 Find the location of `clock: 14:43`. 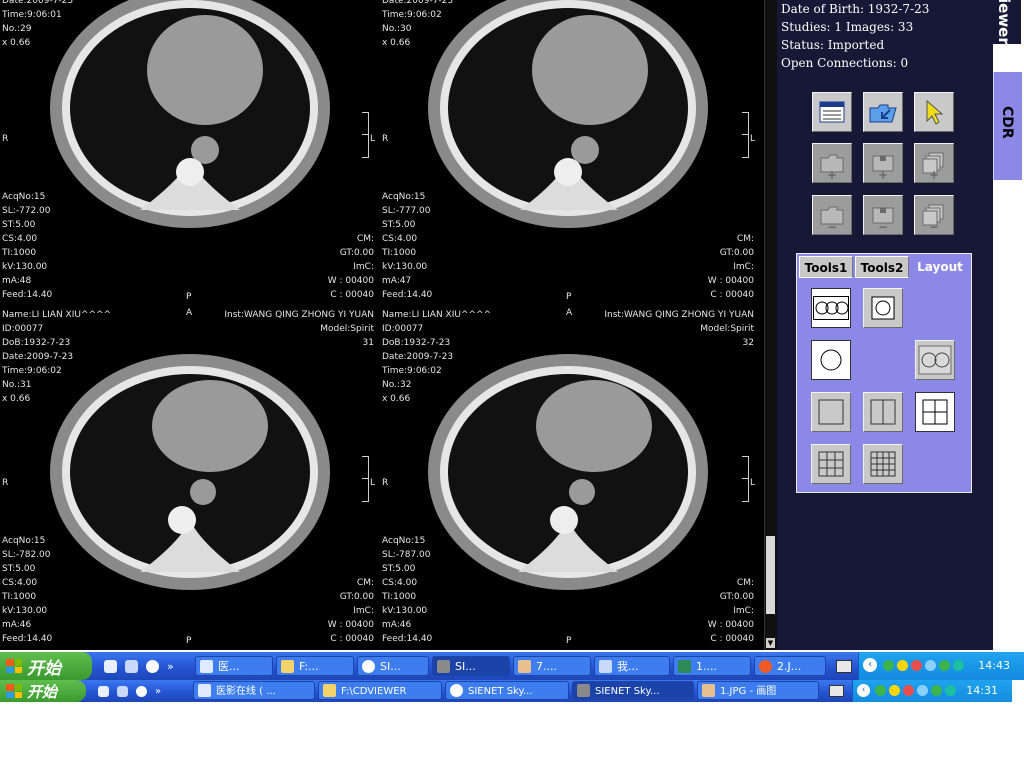

clock: 14:43 is located at coordinates (994, 665).